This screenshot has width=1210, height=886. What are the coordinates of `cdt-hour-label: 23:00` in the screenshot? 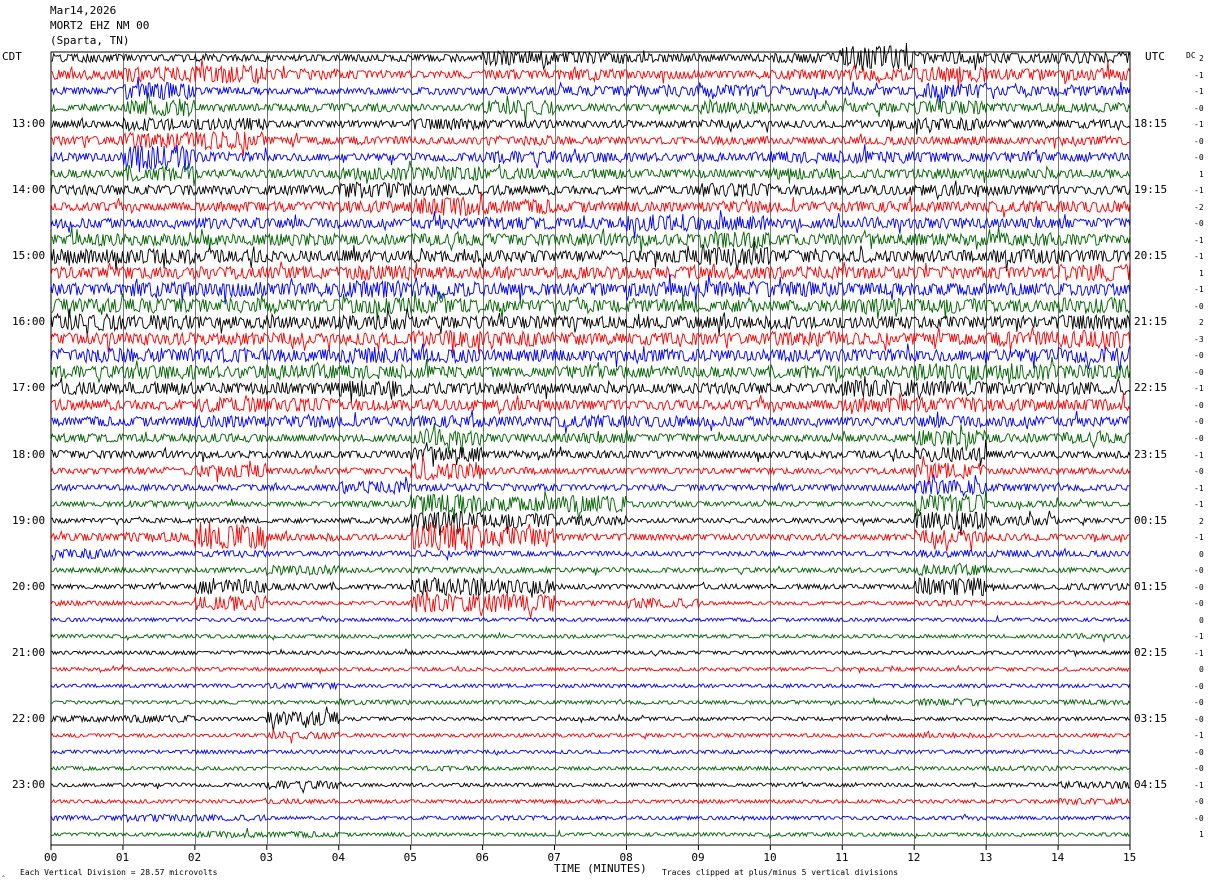 It's located at (29, 784).